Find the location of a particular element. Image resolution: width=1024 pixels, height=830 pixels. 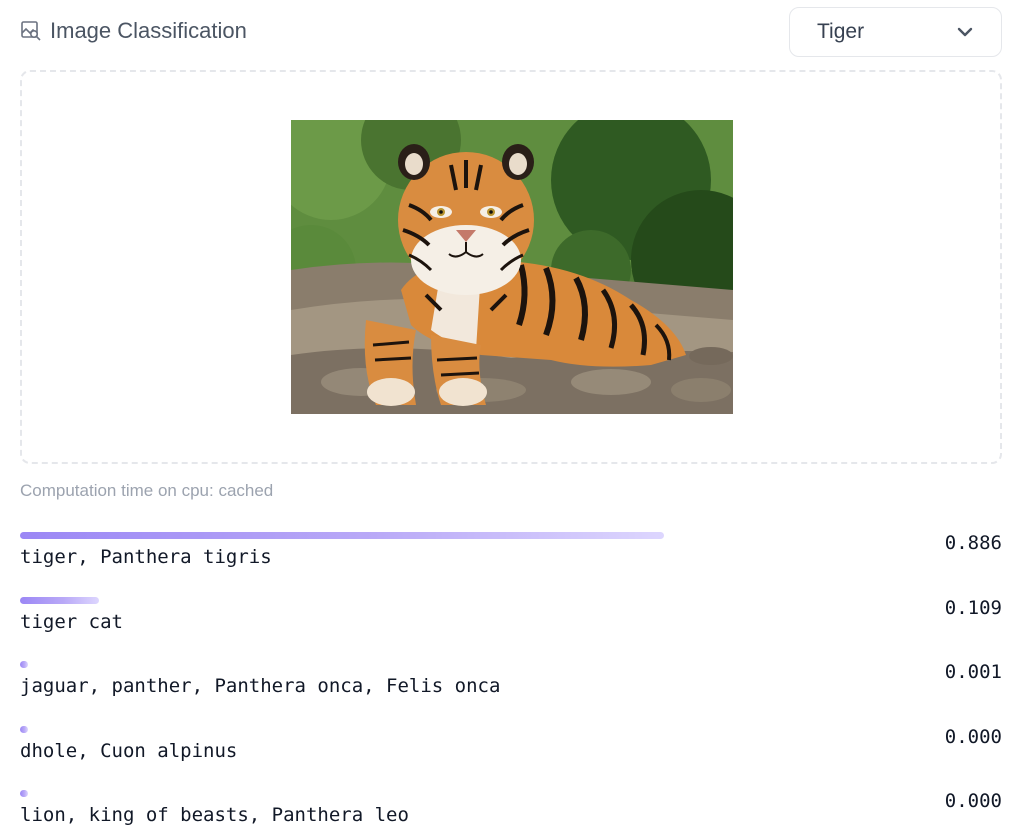

image-search-icon is located at coordinates (31, 31).